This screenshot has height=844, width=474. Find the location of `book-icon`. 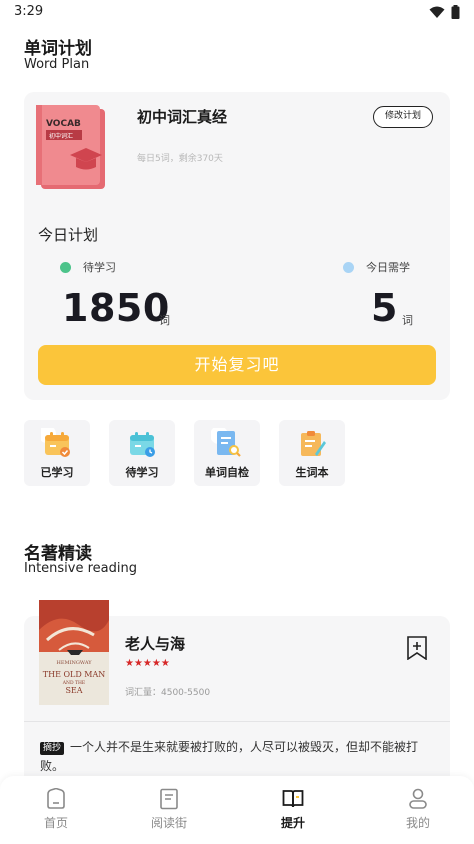

book-icon is located at coordinates (169, 799).